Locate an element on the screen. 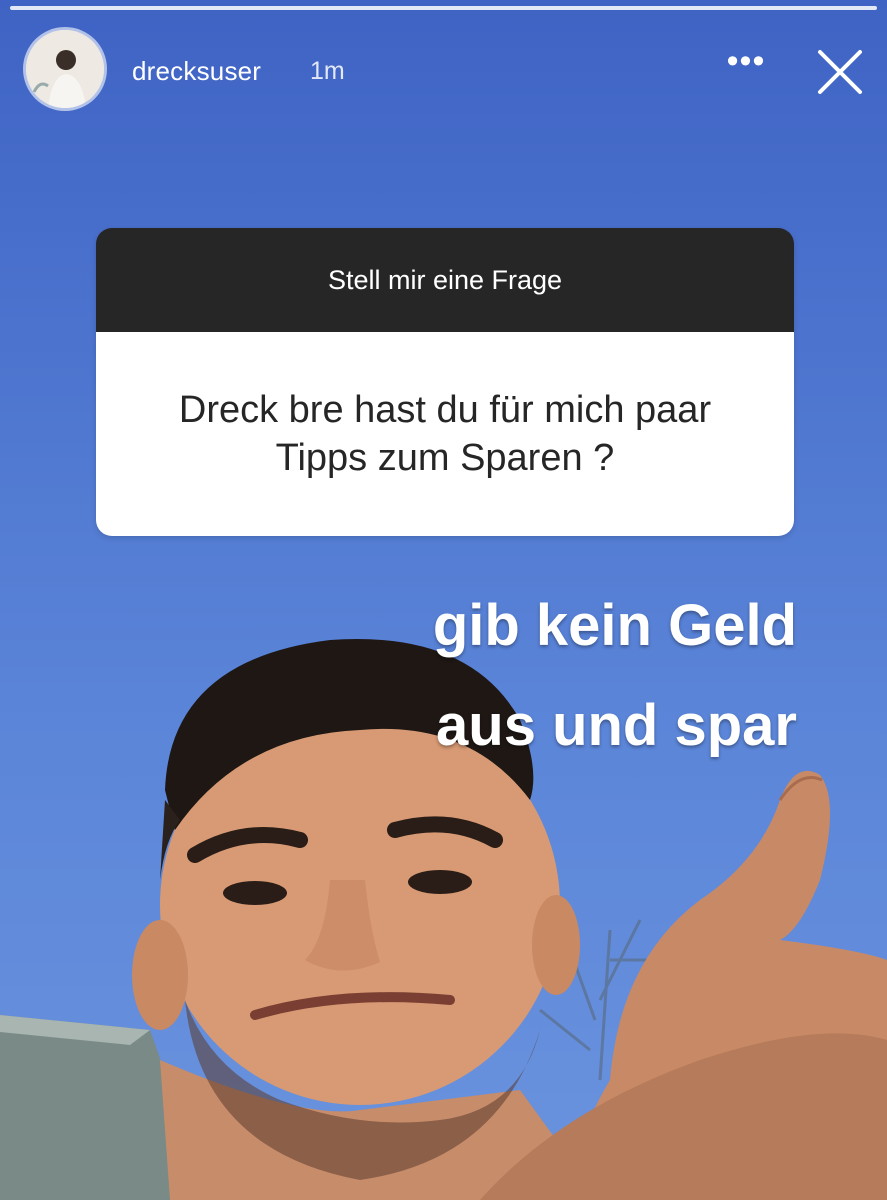  username-link: drecksuser is located at coordinates (196, 71).